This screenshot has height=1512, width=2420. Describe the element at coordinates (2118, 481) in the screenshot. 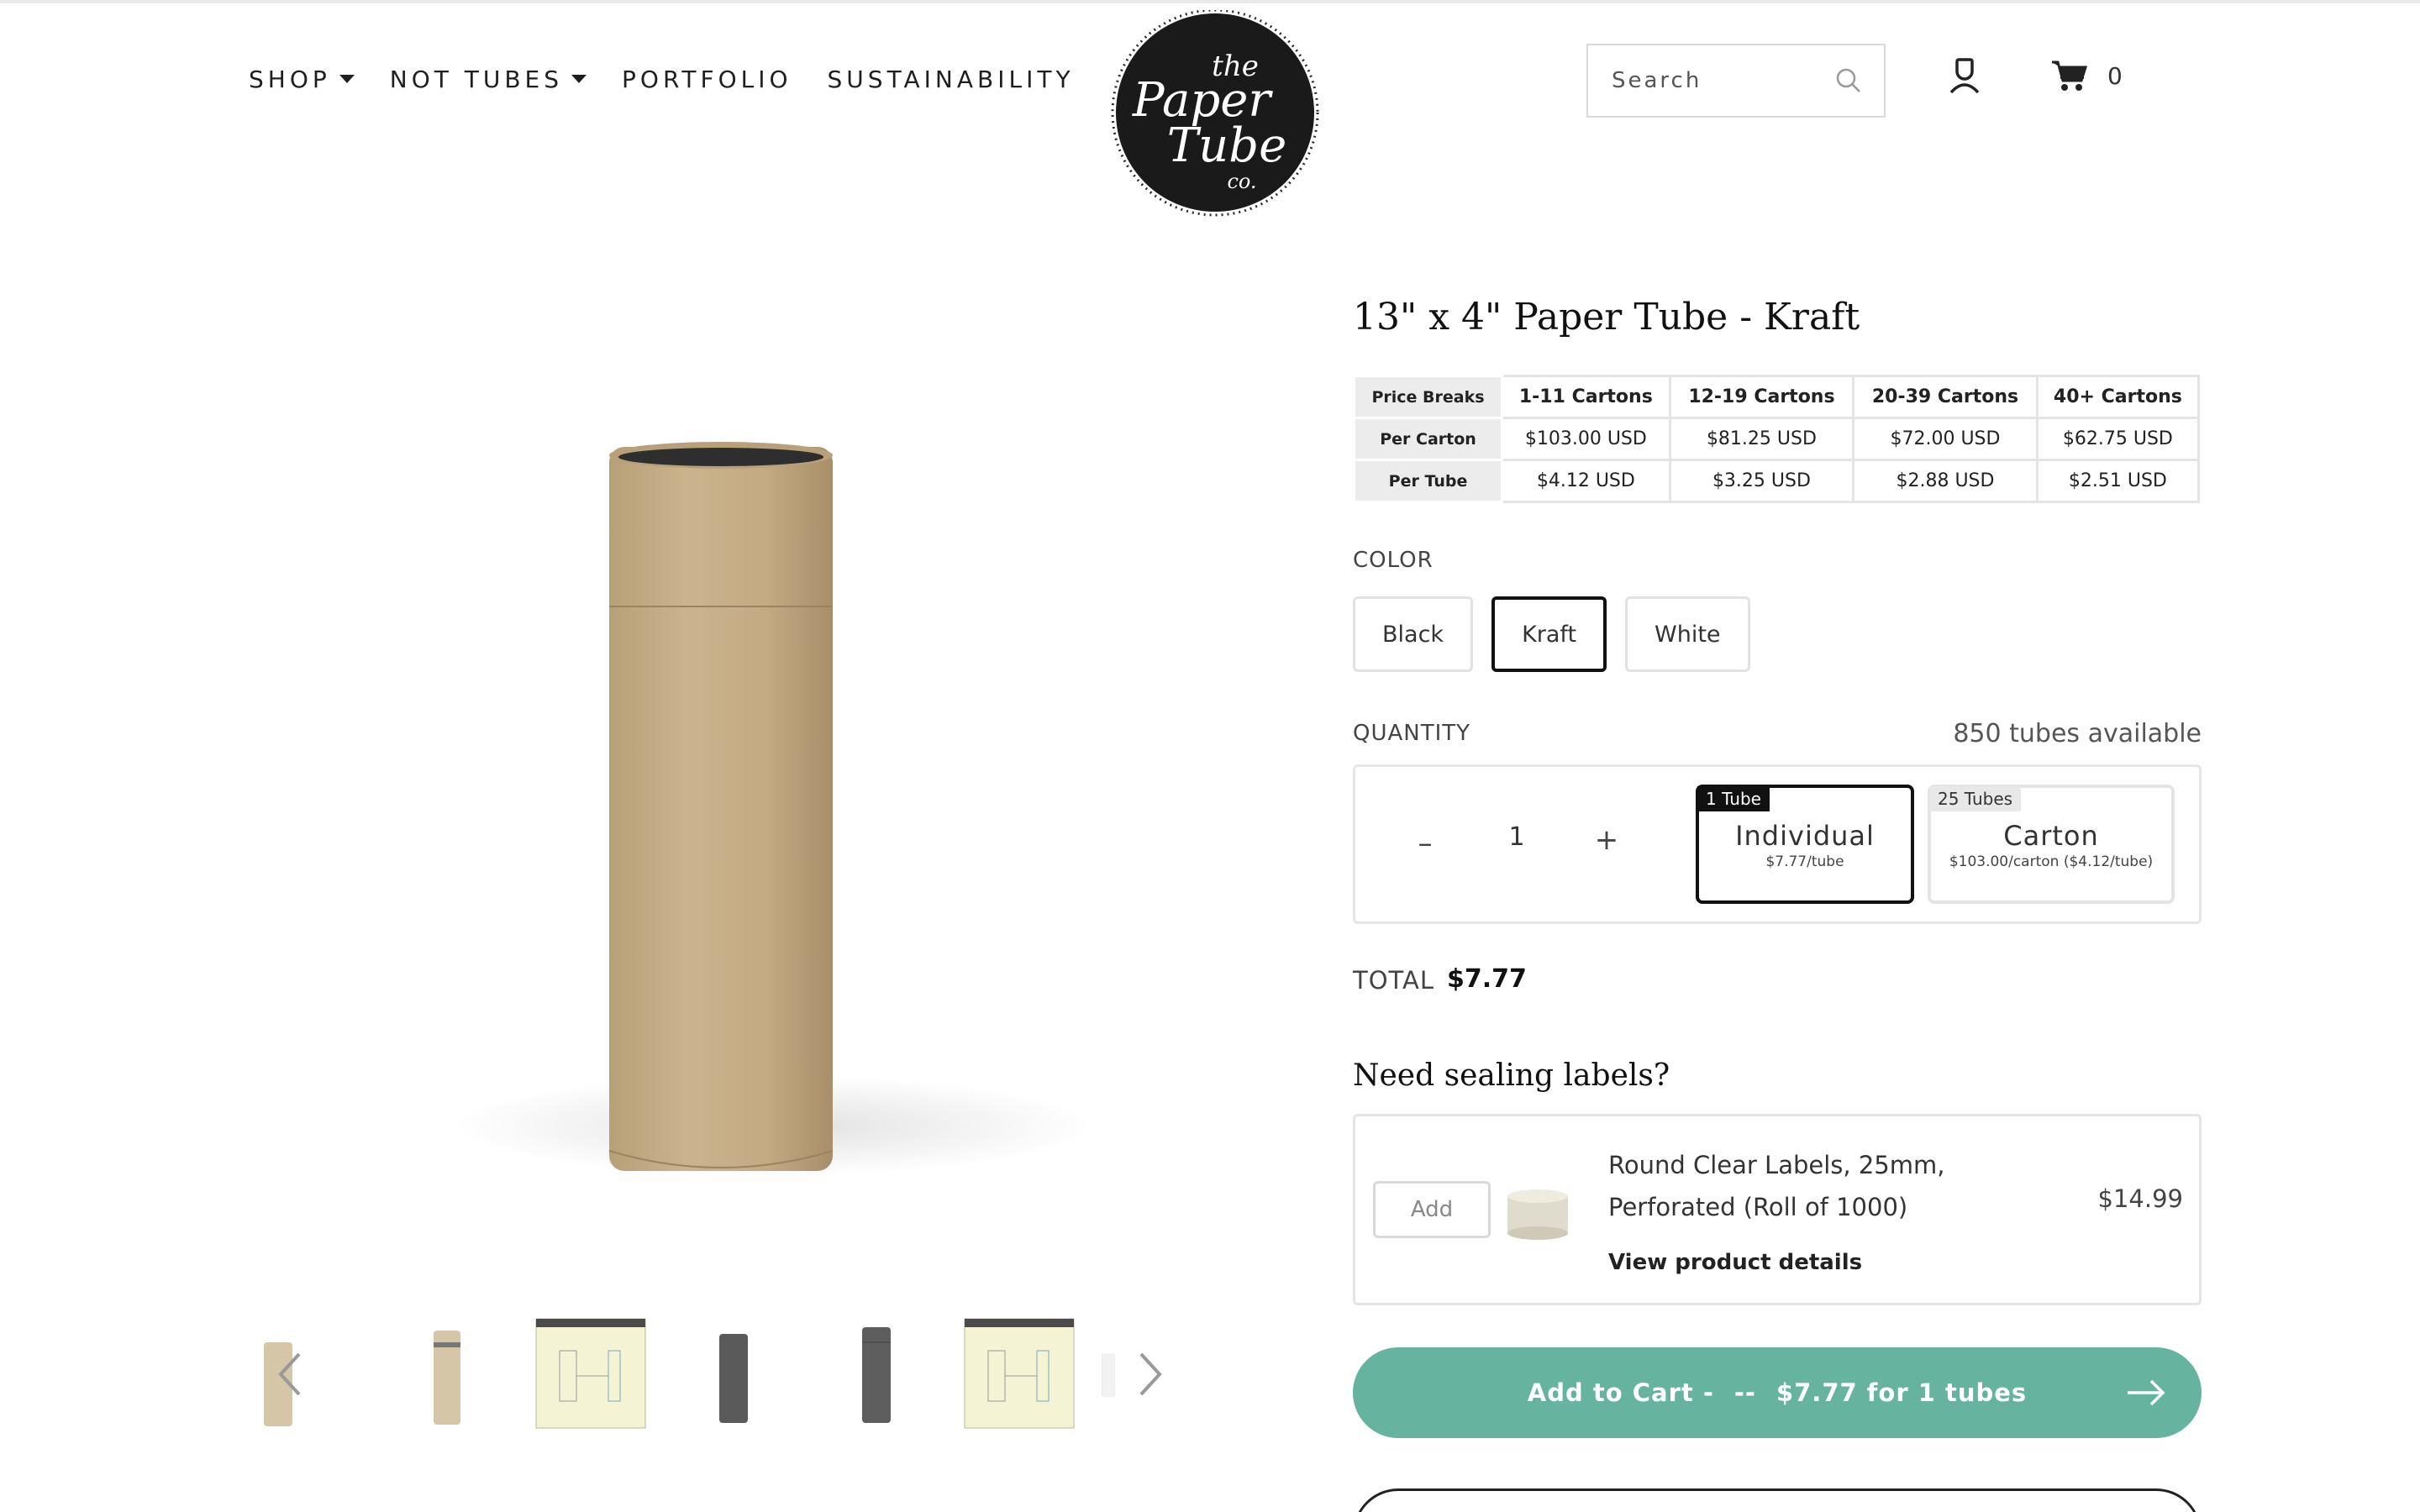

I see `table-cell: $2.51 USD` at that location.